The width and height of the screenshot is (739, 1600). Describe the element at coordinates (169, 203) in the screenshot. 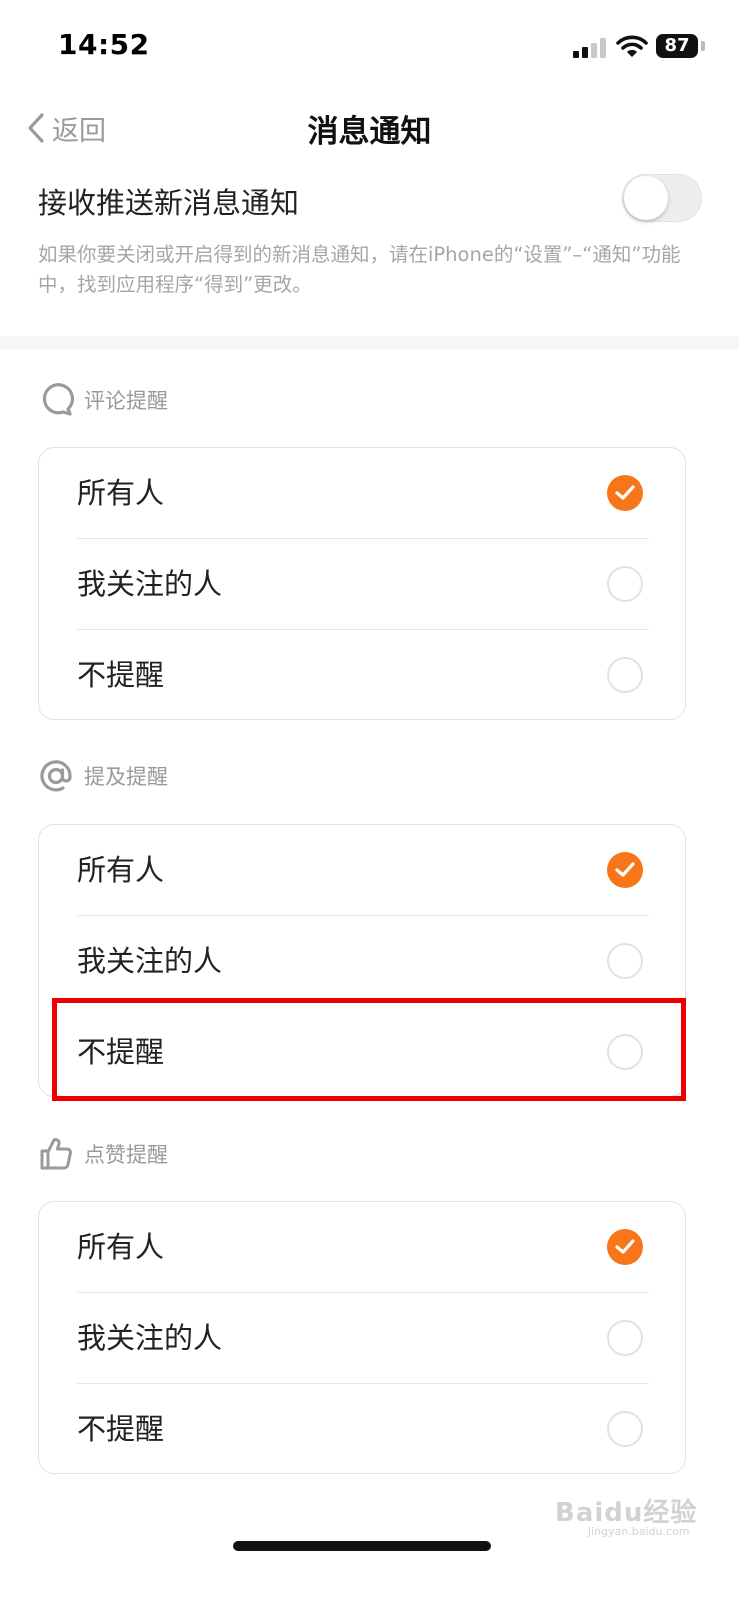

I see `push-notification-label: 接收推送新消息通知` at that location.